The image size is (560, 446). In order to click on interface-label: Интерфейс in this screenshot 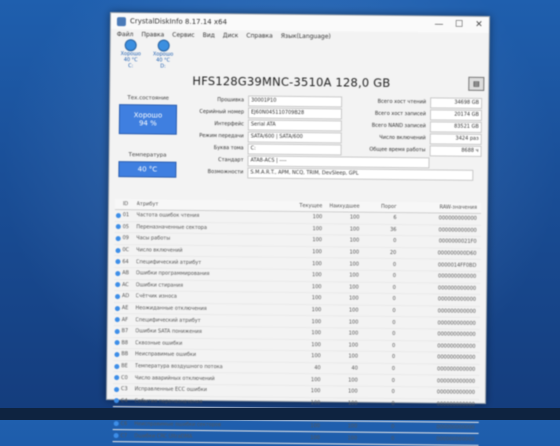, I will do `click(229, 124)`.